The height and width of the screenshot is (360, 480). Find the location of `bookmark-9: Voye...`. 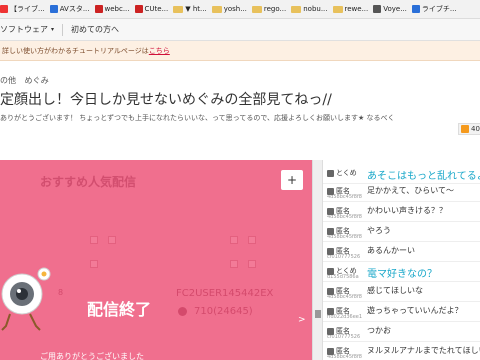

bookmark-9: Voye... is located at coordinates (390, 9).